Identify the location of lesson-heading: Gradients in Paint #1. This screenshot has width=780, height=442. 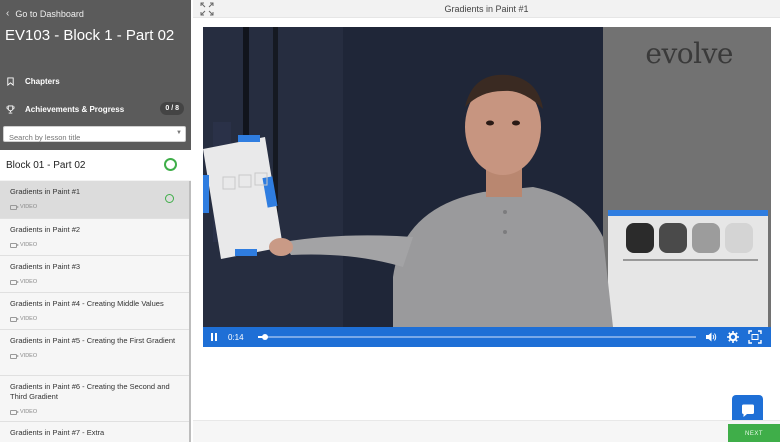
(486, 9).